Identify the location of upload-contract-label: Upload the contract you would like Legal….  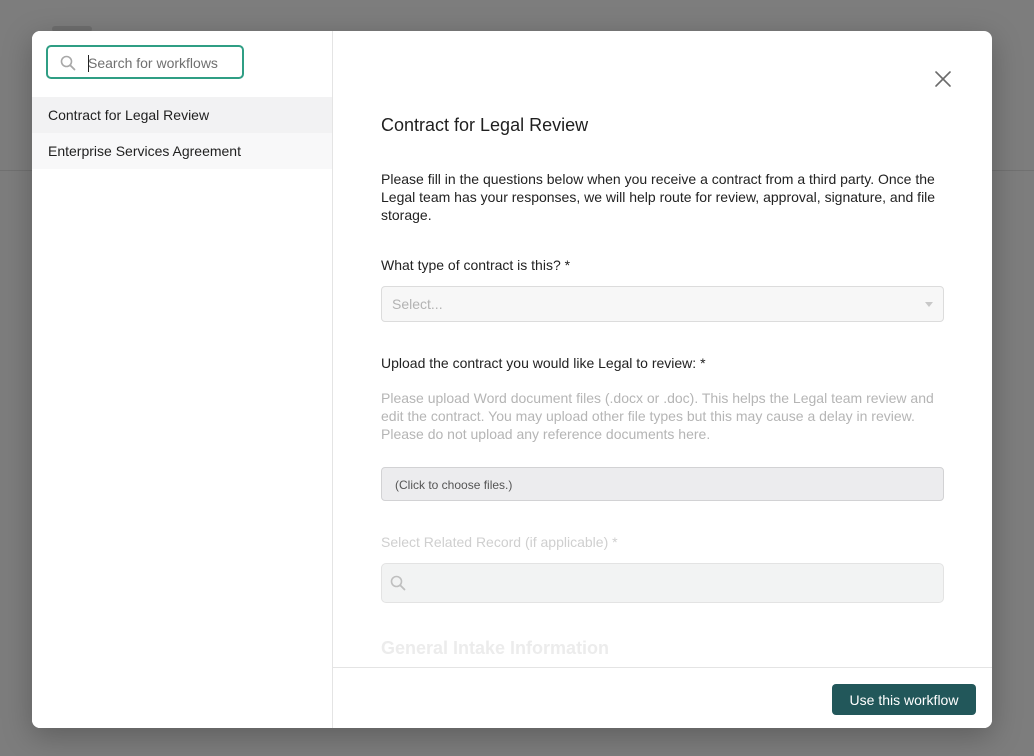
(543, 363).